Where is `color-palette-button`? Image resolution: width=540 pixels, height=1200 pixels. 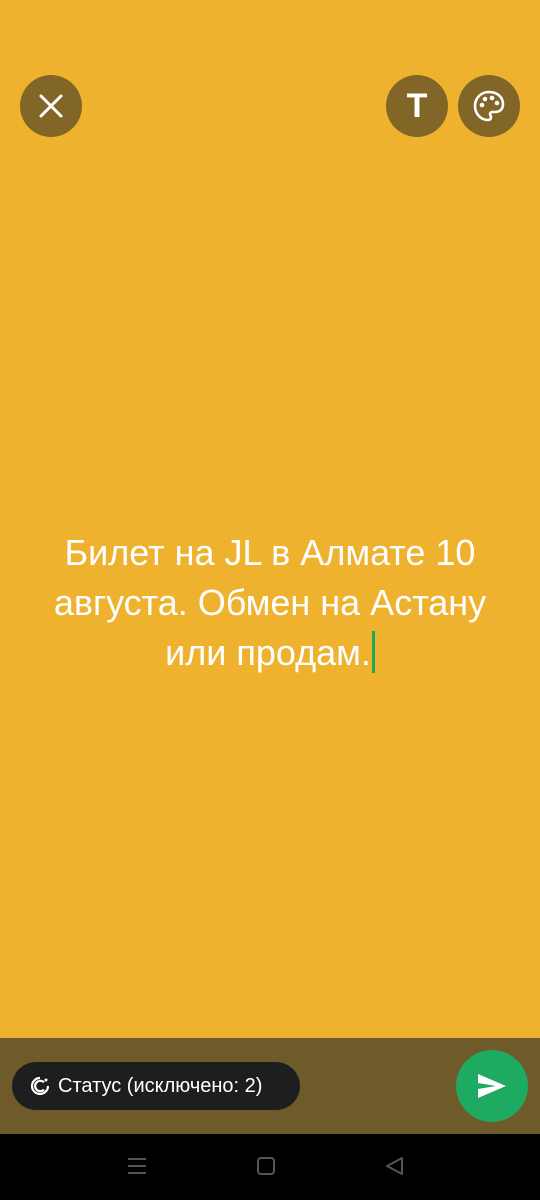 color-palette-button is located at coordinates (489, 106).